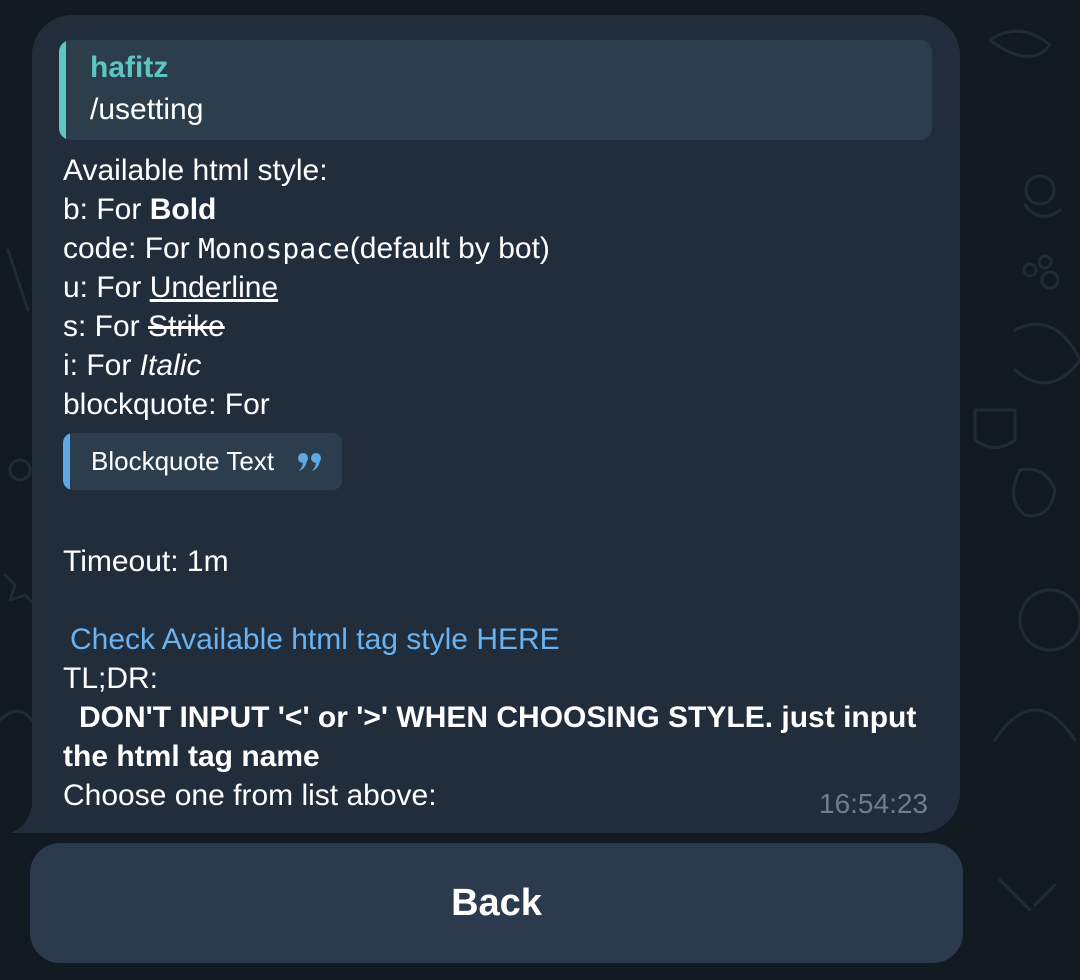 This screenshot has width=1080, height=980. Describe the element at coordinates (62, 90) in the screenshot. I see `reply-accent-bar` at that location.